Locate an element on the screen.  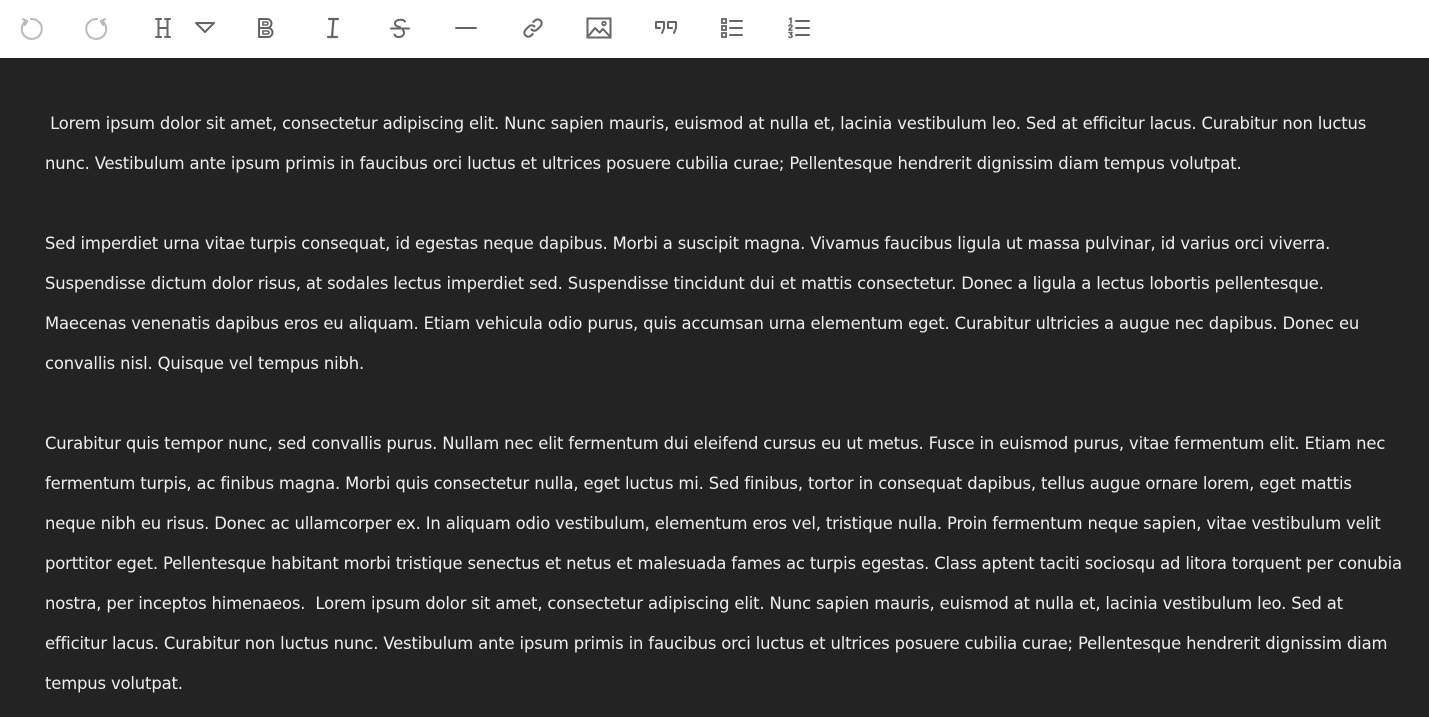
bold-button is located at coordinates (266, 28).